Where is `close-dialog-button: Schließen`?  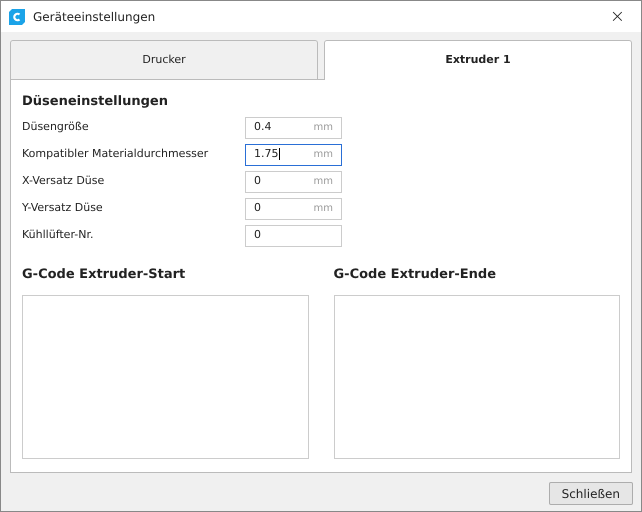 close-dialog-button: Schließen is located at coordinates (590, 493).